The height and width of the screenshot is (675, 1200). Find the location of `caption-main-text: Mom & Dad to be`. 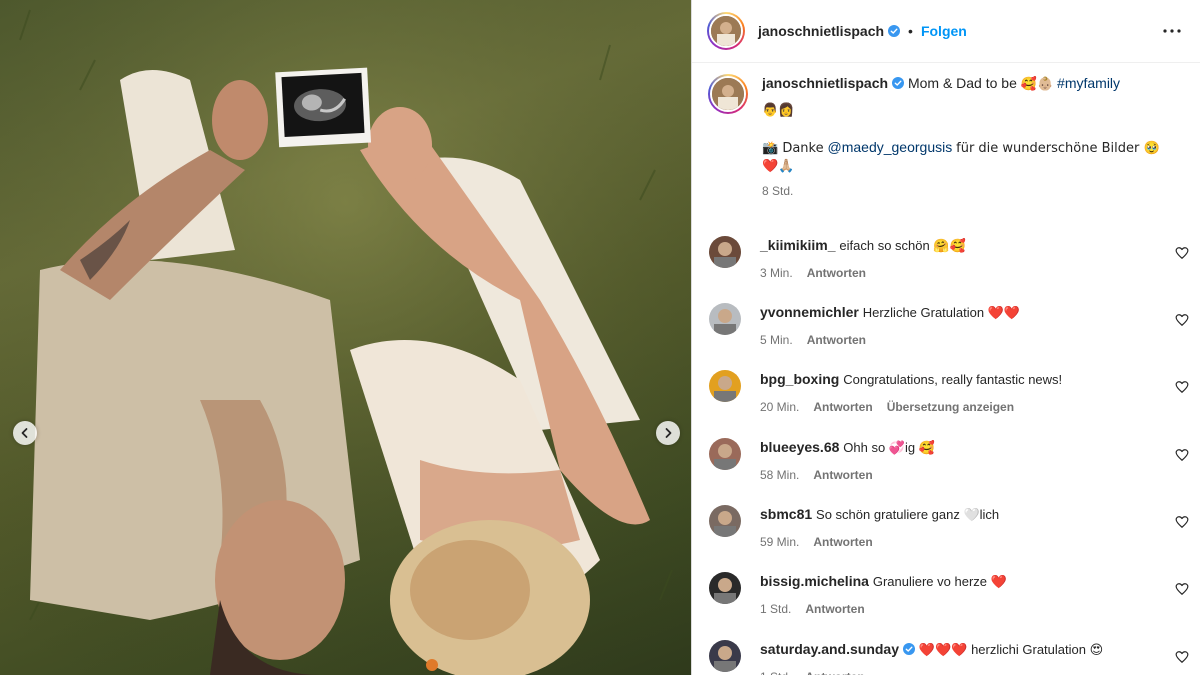

caption-main-text: Mom & Dad to be is located at coordinates (962, 83).